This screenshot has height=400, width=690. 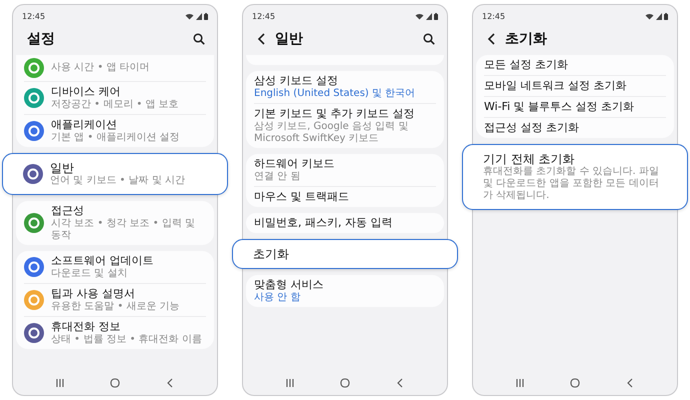 I want to click on setting-title: 디바이스 케어, so click(x=115, y=92).